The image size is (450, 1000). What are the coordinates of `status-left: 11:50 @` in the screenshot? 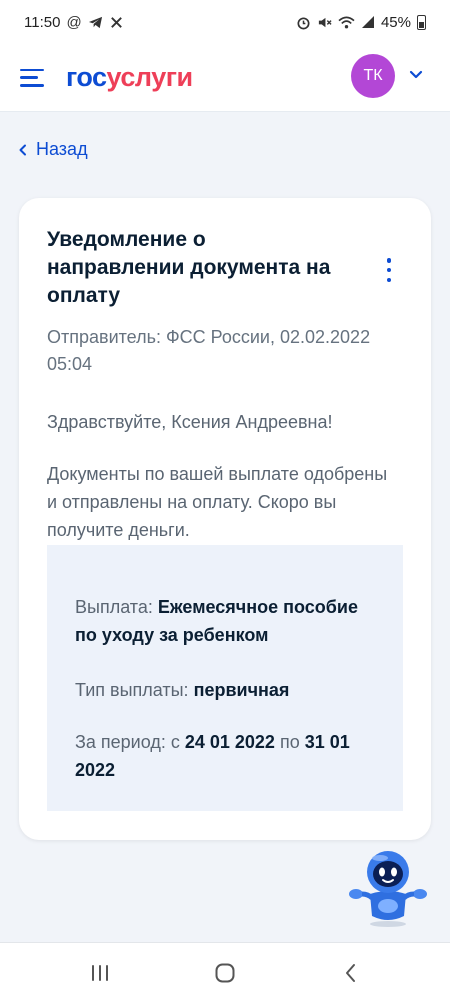 It's located at (74, 22).